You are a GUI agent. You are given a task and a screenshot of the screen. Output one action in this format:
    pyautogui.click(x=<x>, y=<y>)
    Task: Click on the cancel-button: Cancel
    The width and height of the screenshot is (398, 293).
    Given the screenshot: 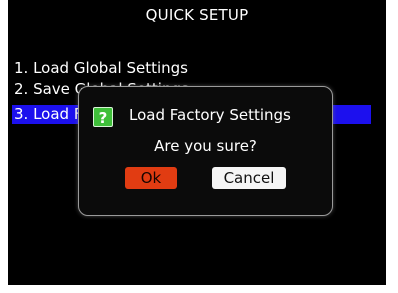 What is the action you would take?
    pyautogui.click(x=249, y=178)
    